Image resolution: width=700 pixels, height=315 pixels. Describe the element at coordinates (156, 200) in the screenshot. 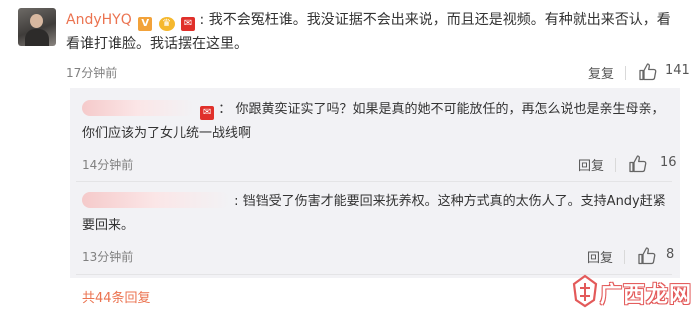

I see `reply-2-name-blur` at that location.